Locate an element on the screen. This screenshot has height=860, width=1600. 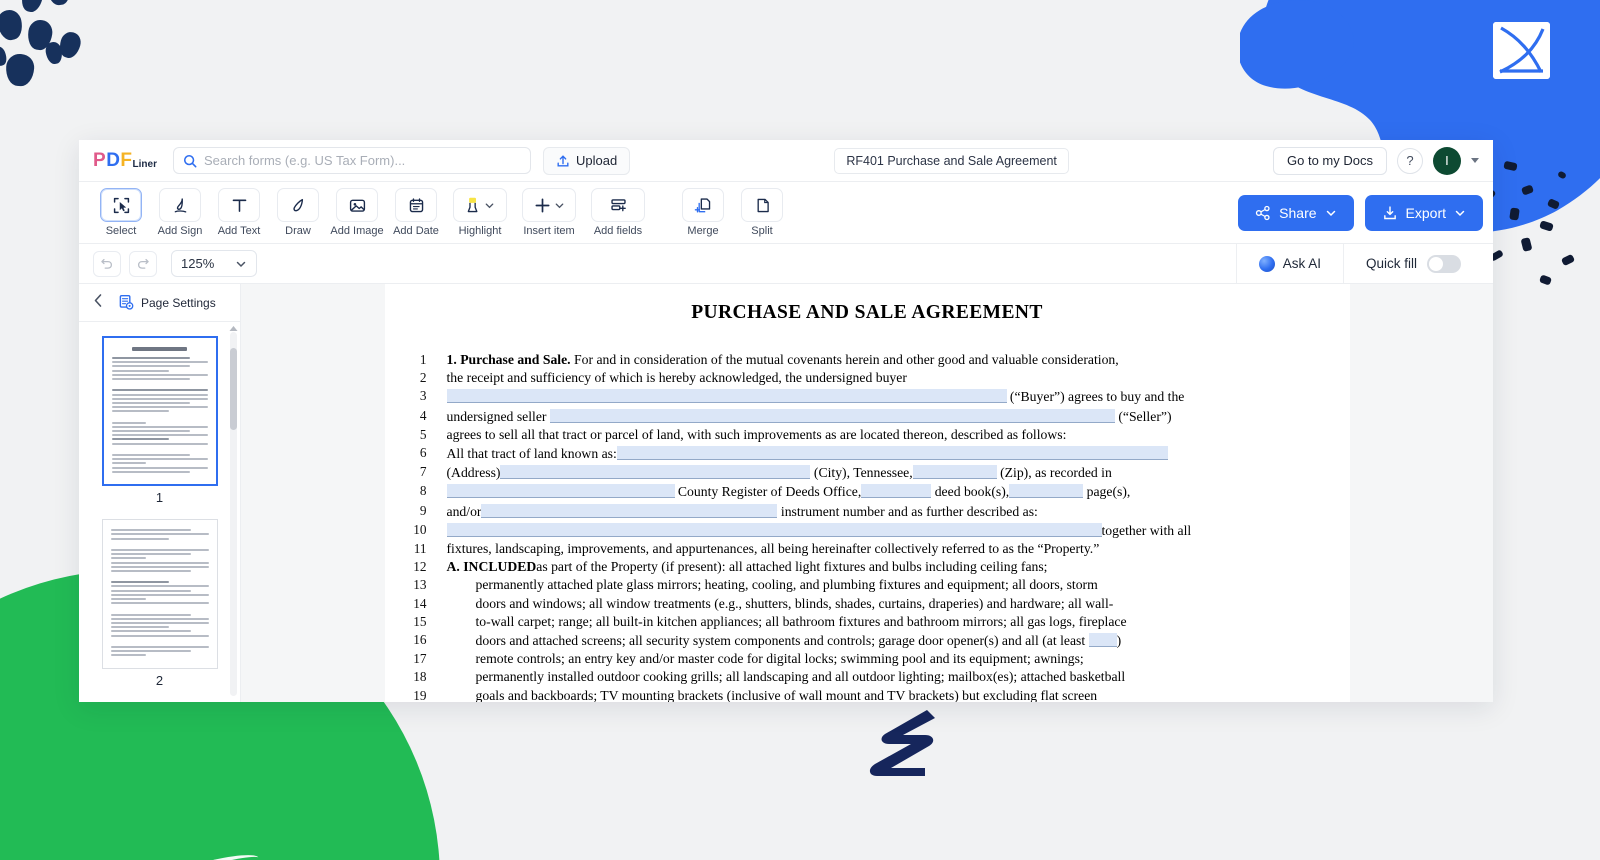
tool-split: Split is located at coordinates (762, 212).